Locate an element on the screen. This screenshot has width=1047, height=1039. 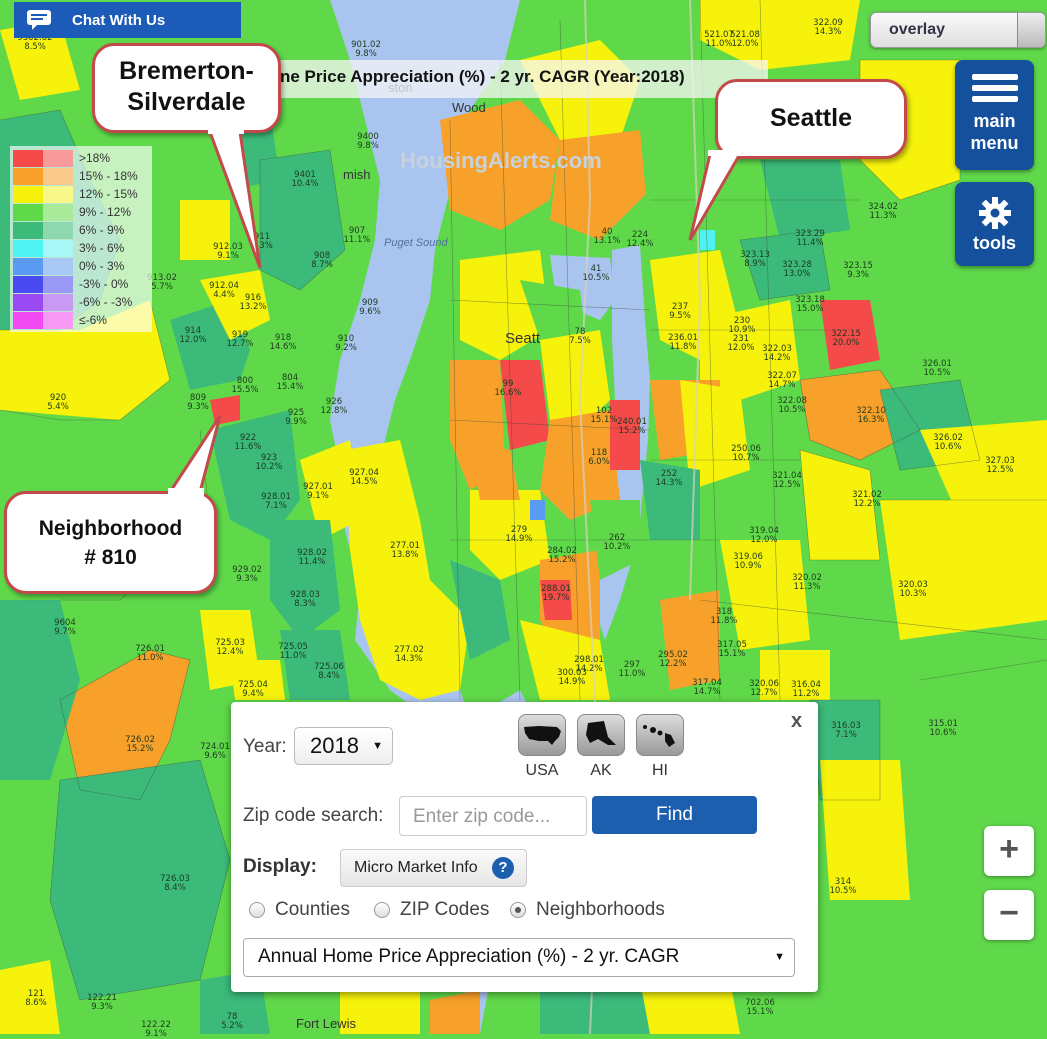
neighborhood-label: 317.04 14.7% is located at coordinates (707, 688).